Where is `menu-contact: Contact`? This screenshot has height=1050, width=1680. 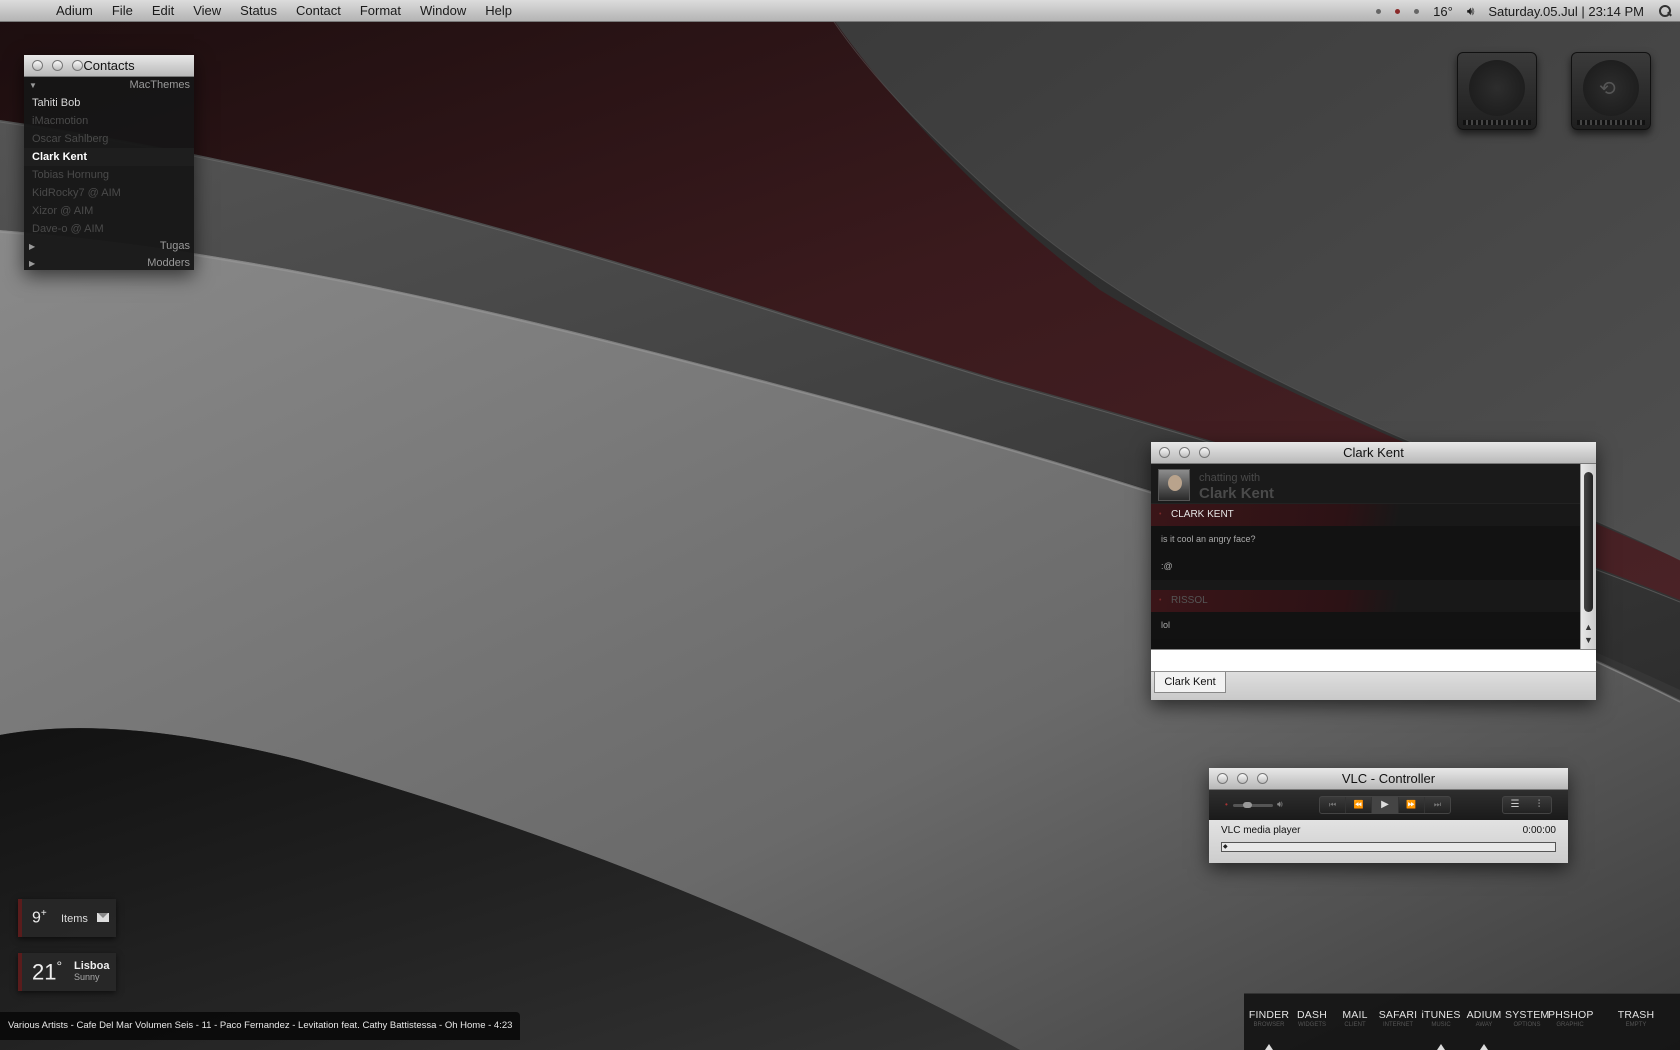
menu-contact: Contact is located at coordinates (318, 10).